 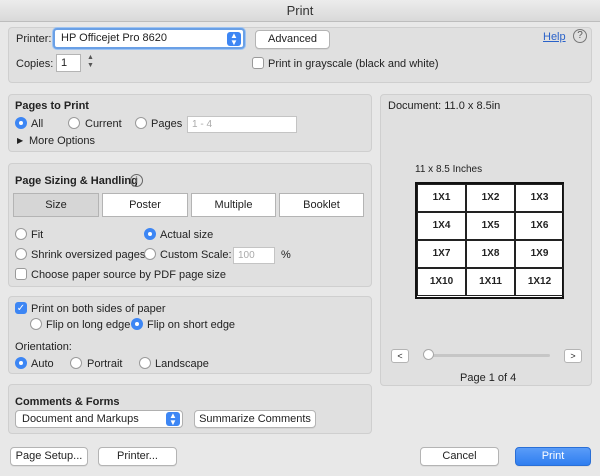 I want to click on preview-cell: 1X12, so click(x=539, y=282).